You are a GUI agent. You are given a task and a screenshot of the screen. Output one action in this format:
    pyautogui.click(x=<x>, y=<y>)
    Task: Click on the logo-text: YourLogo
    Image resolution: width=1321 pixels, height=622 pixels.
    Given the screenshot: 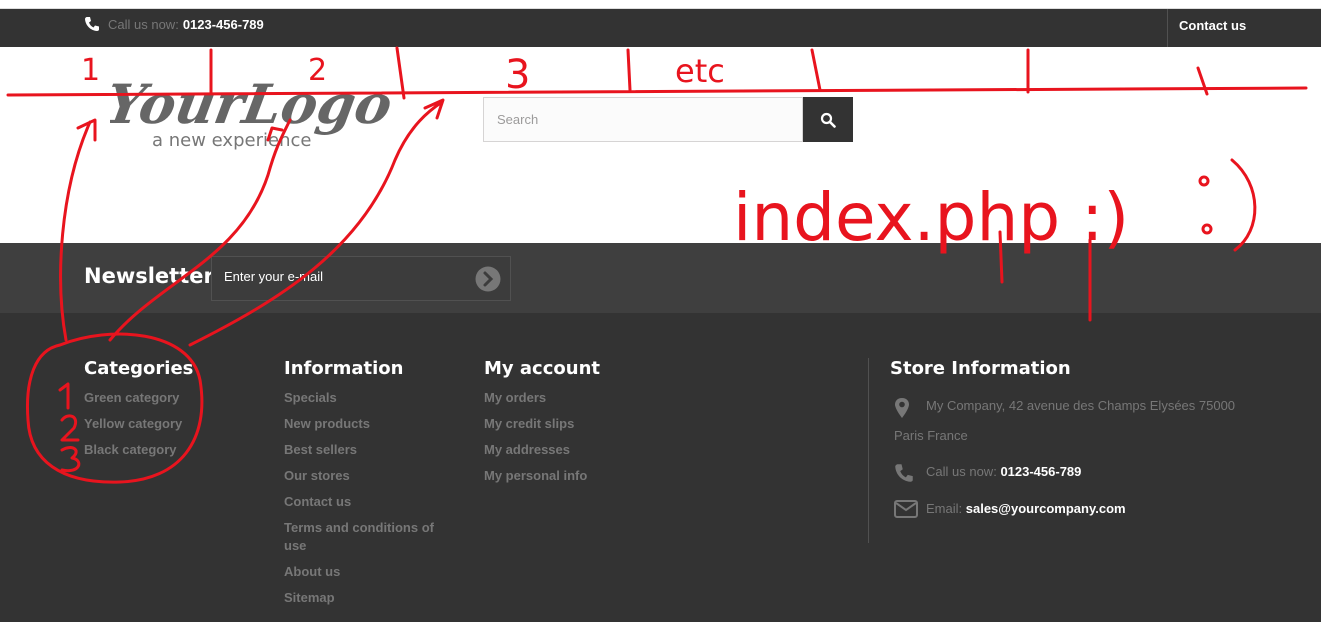 What is the action you would take?
    pyautogui.click(x=253, y=104)
    